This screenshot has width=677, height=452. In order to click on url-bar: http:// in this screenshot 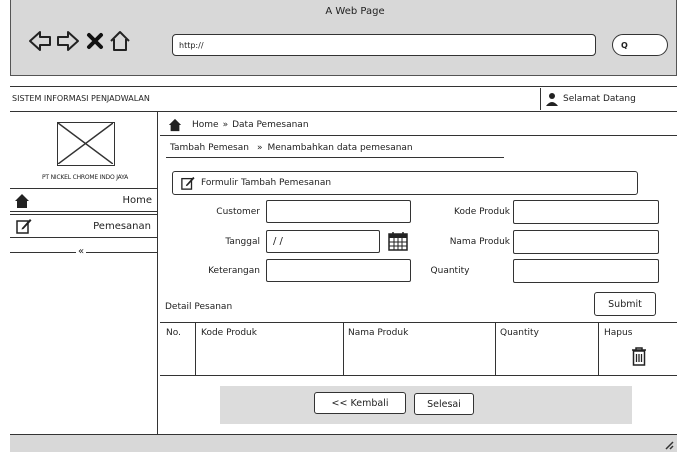, I will do `click(384, 45)`.